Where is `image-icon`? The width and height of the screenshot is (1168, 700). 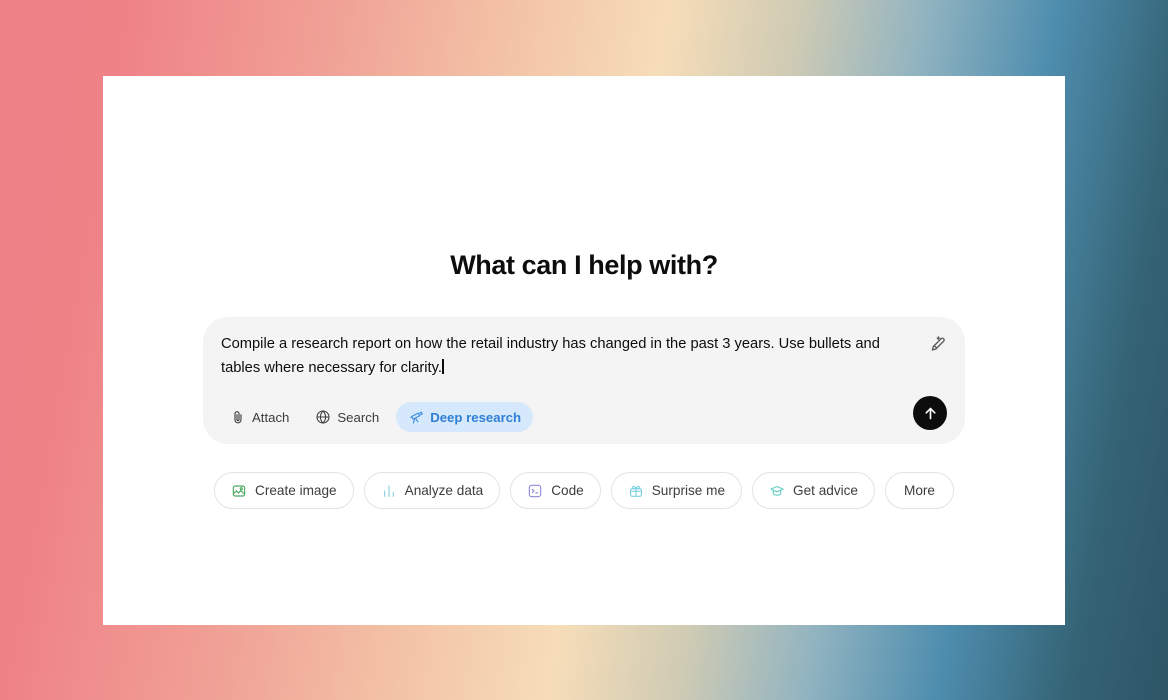
image-icon is located at coordinates (239, 491).